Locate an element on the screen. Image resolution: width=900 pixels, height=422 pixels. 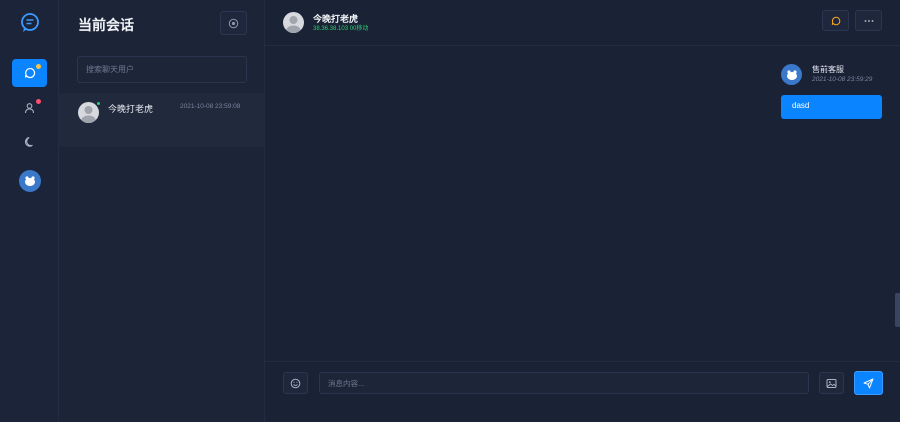
send-image-button is located at coordinates (831, 383).